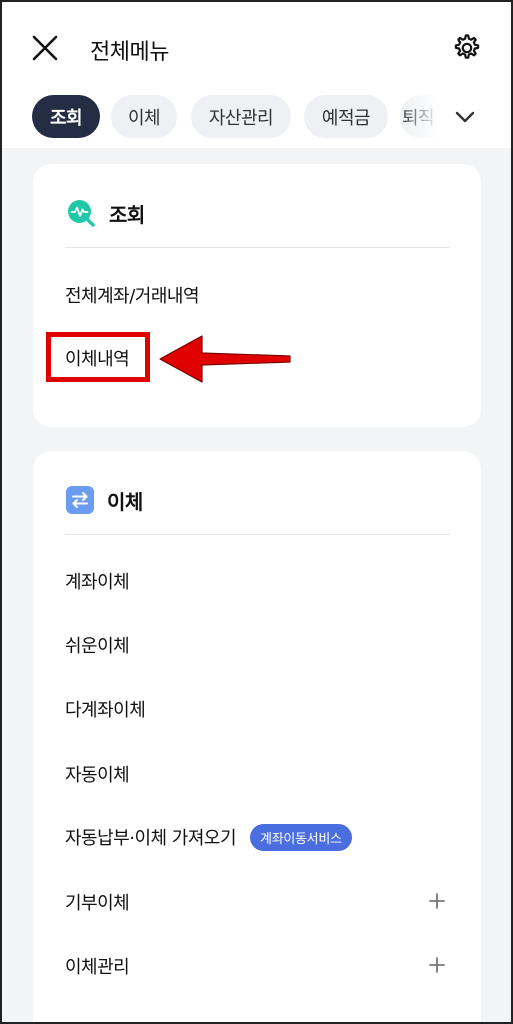 The width and height of the screenshot is (513, 1024). I want to click on inquiry-section-title: 조회, so click(127, 214).